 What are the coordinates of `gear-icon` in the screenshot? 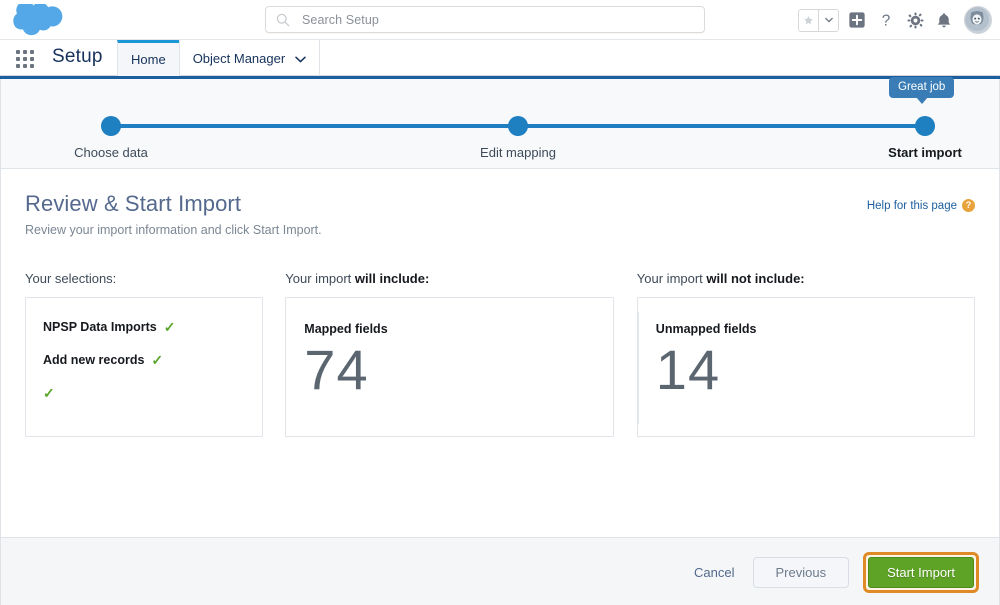 It's located at (915, 20).